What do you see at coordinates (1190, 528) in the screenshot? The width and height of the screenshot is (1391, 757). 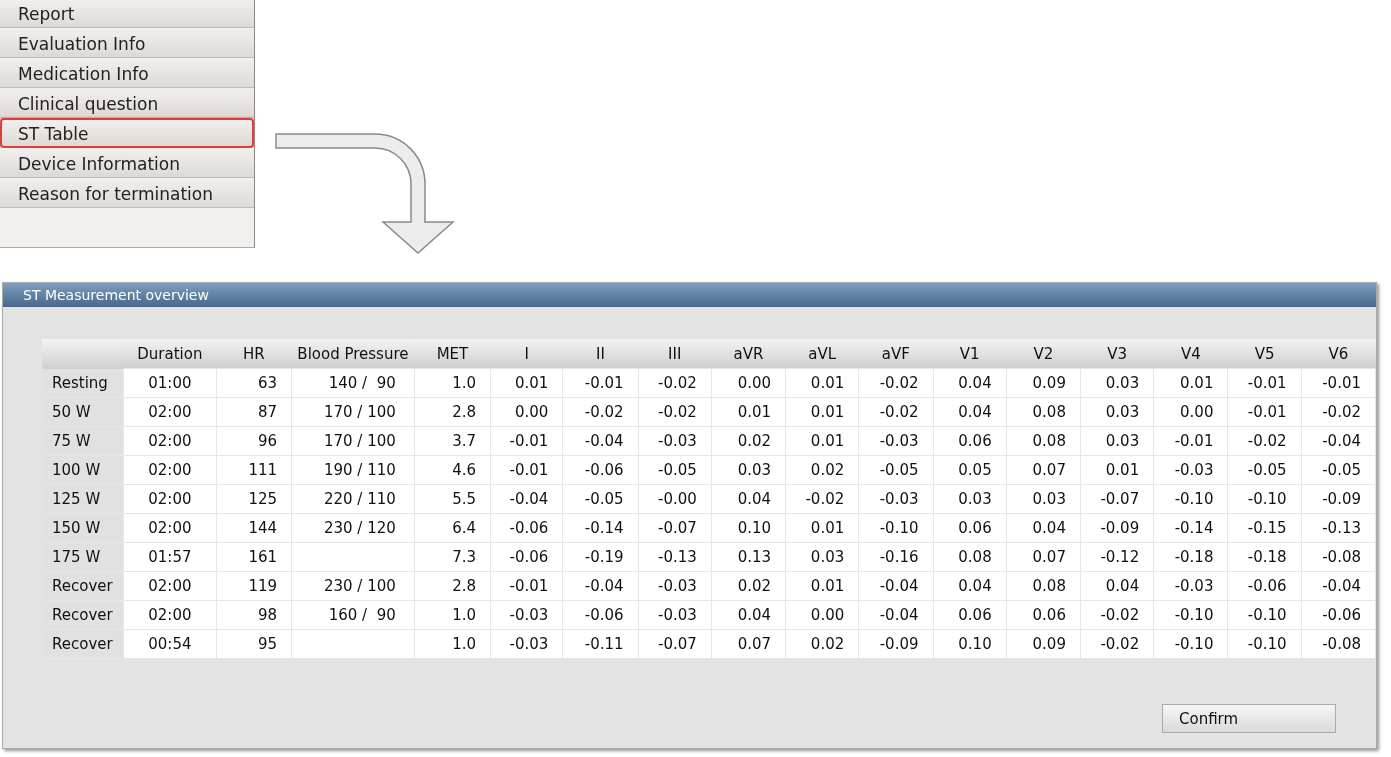 I see `table-cell: -0.14` at bounding box center [1190, 528].